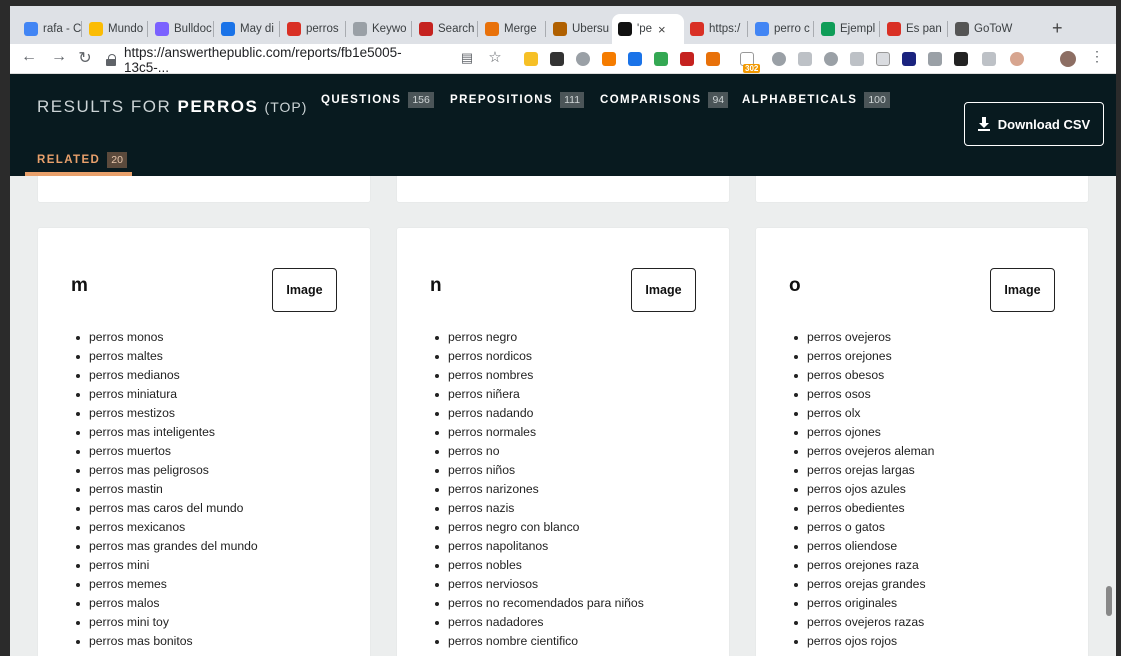 The image size is (1121, 656). I want to click on suggestion-item: perros mas grandes del mundo, so click(167, 546).